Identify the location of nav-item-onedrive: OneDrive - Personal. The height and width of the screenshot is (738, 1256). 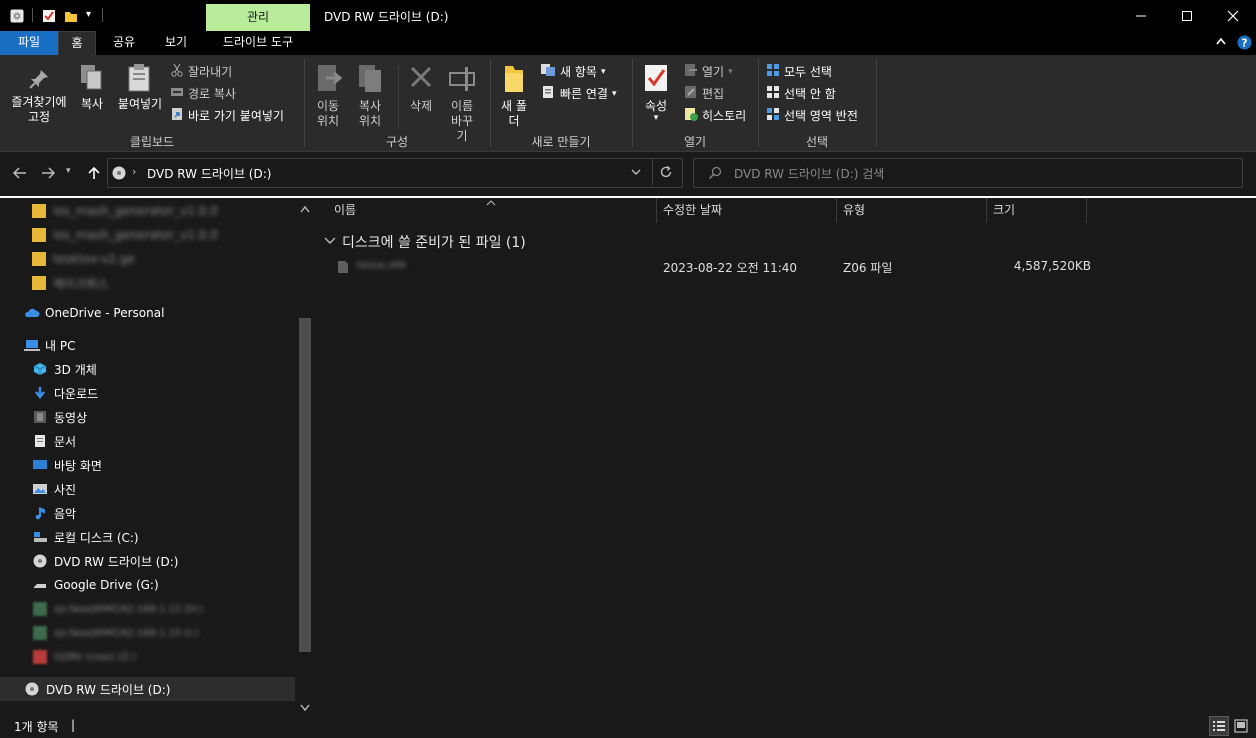
(82, 313).